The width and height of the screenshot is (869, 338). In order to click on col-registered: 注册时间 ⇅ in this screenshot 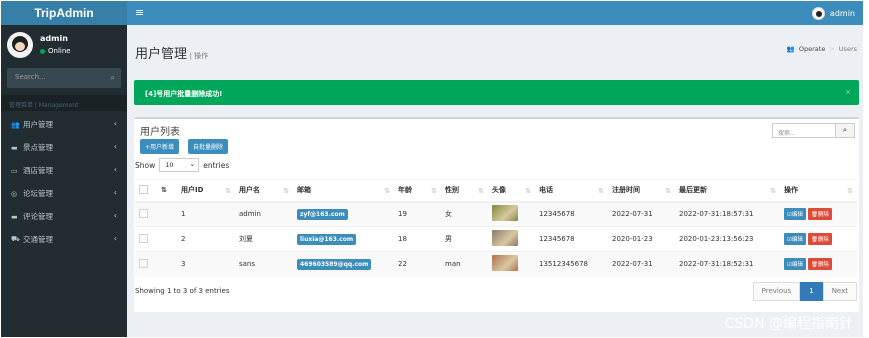, I will do `click(641, 191)`.